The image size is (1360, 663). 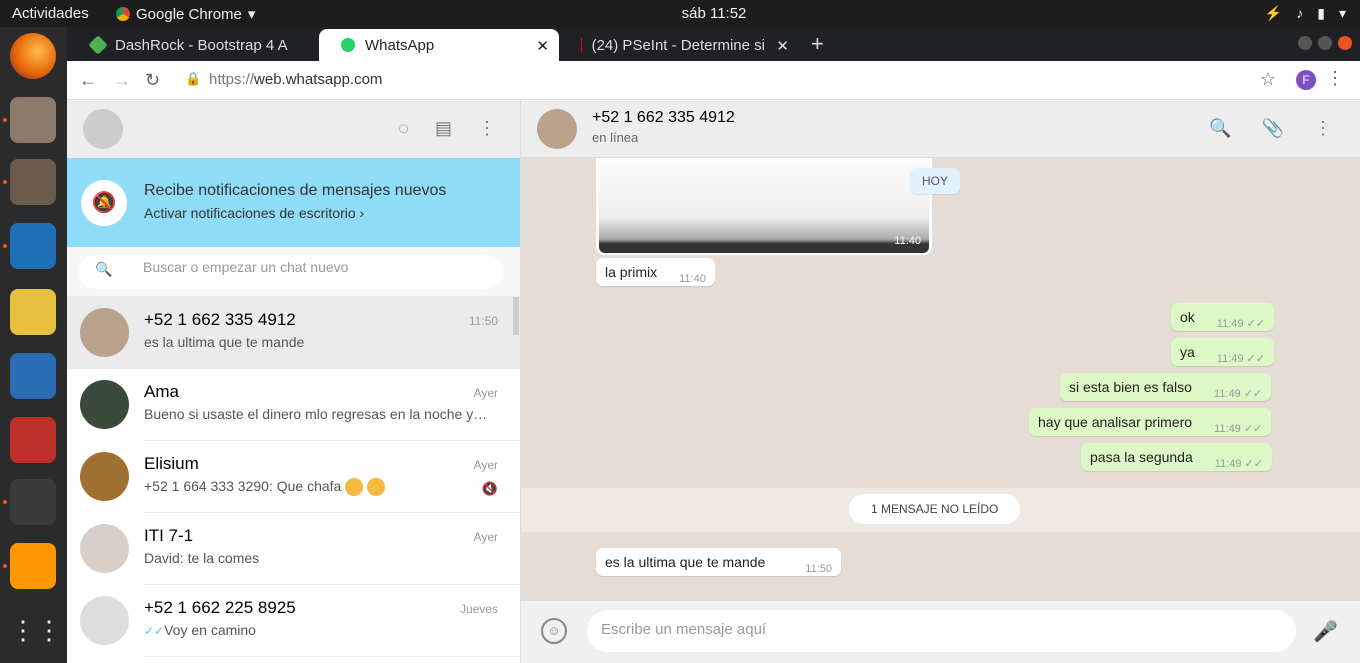 I want to click on chat-name: Ama, so click(x=161, y=391).